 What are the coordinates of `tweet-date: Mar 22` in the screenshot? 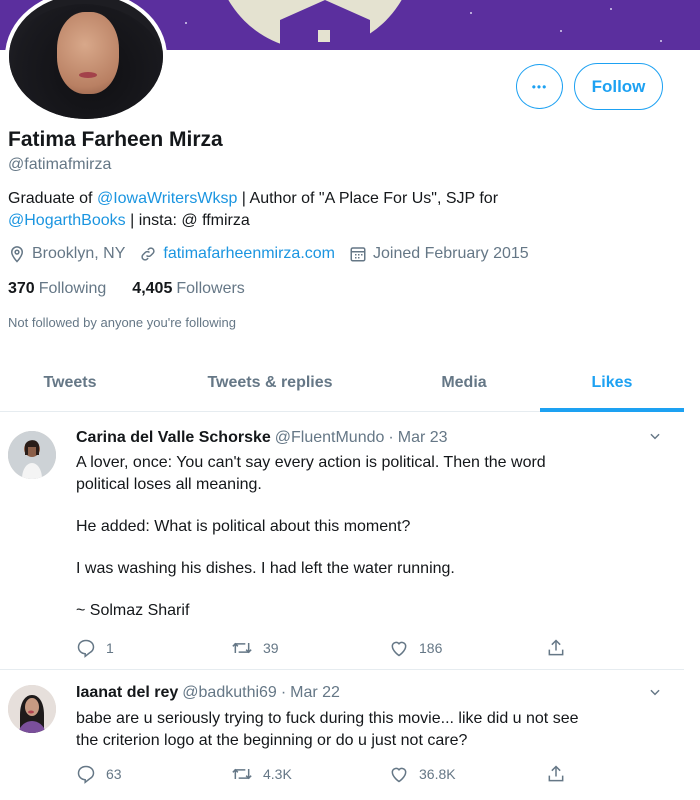 It's located at (315, 692).